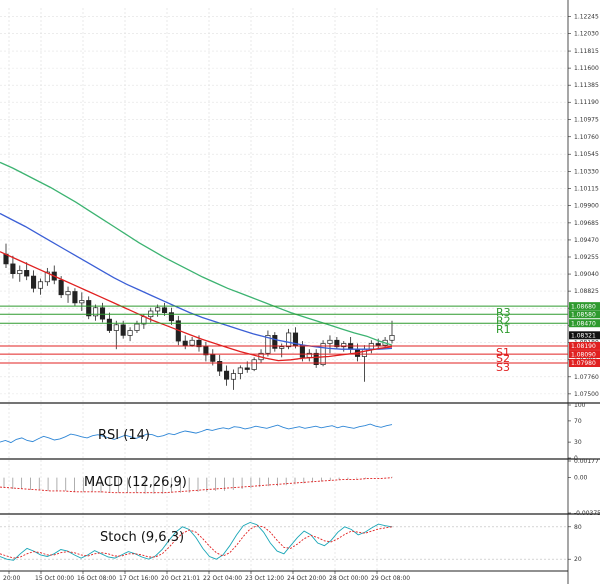 Image resolution: width=600 pixels, height=584 pixels. What do you see at coordinates (586, 188) in the screenshot?
I see `y-tick-label: 1.10115` at bounding box center [586, 188].